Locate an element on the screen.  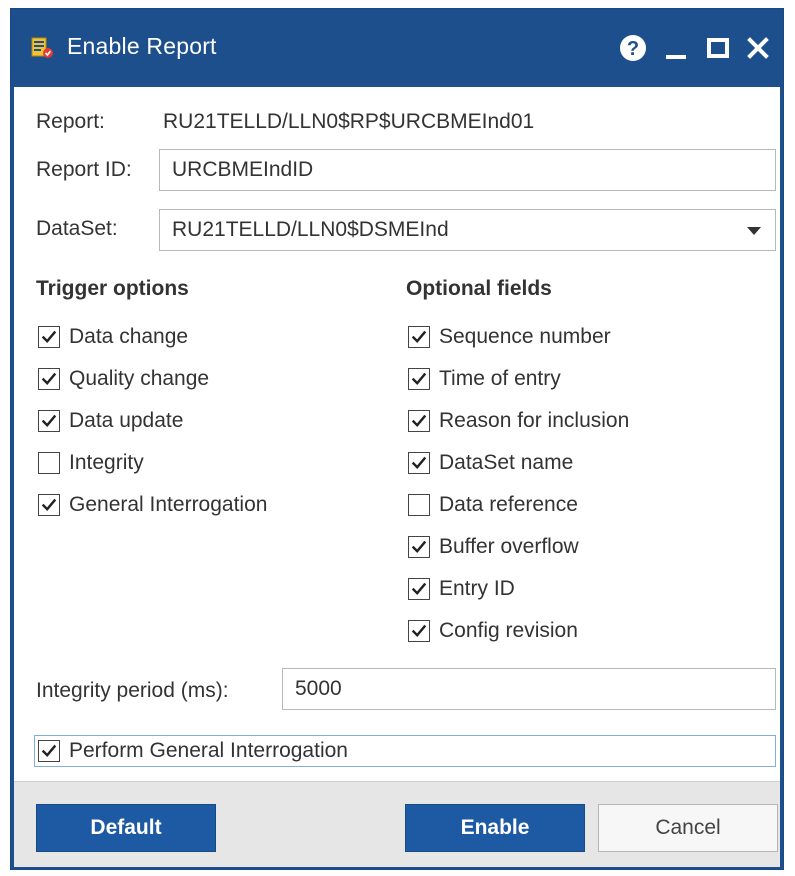
checkbox-label: Sequence number is located at coordinates (525, 336).